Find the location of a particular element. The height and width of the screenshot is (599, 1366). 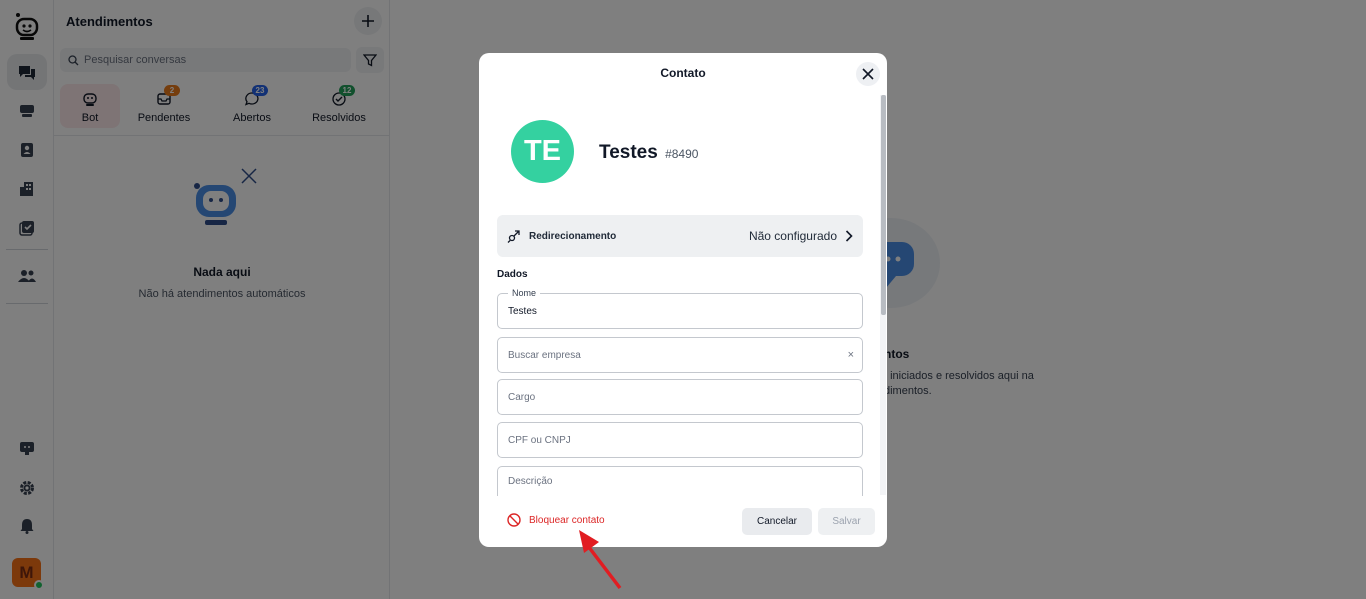

modal-scrollbar-thumb is located at coordinates (883, 205).